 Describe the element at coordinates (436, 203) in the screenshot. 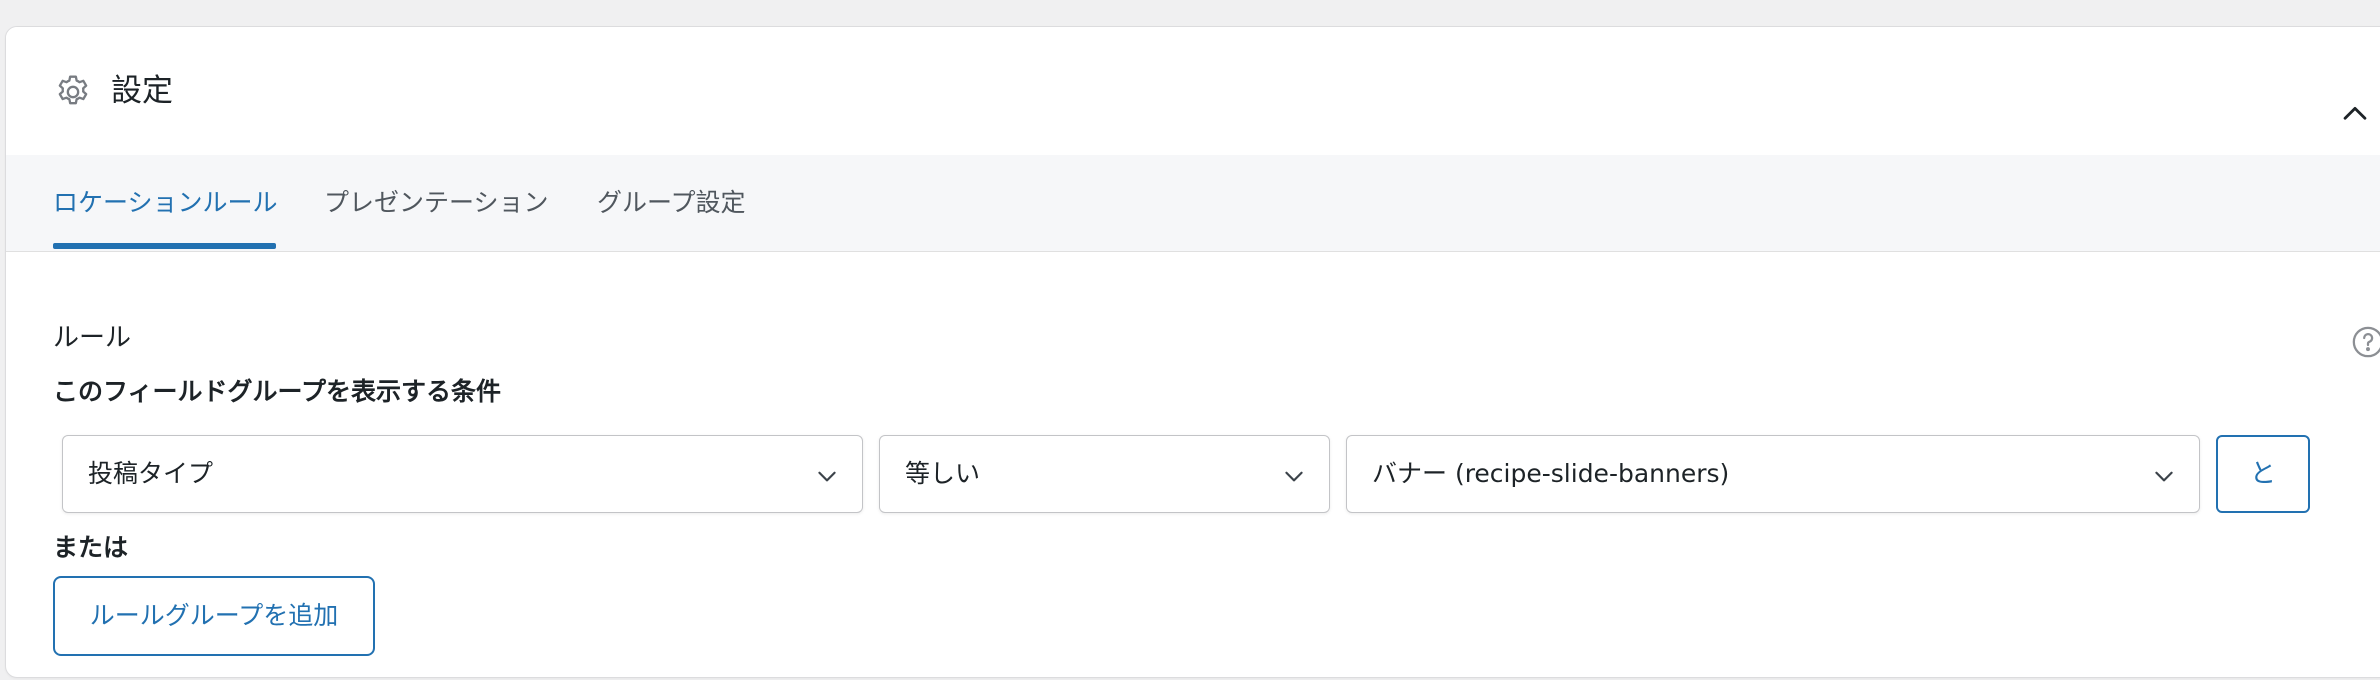

I see `tab-presentation: プレゼンテーション` at that location.